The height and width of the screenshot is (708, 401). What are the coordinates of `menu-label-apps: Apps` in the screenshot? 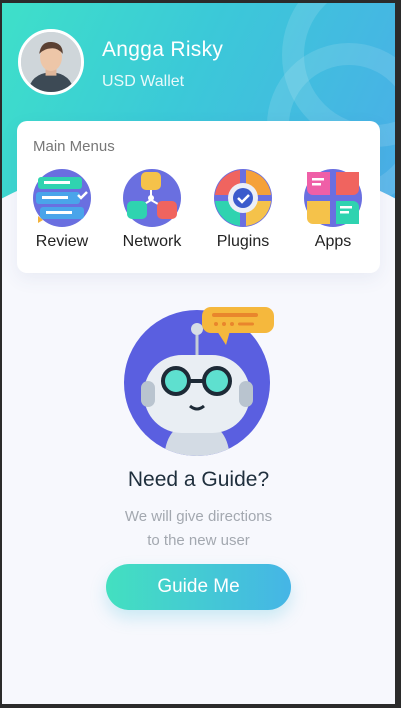 It's located at (333, 241).